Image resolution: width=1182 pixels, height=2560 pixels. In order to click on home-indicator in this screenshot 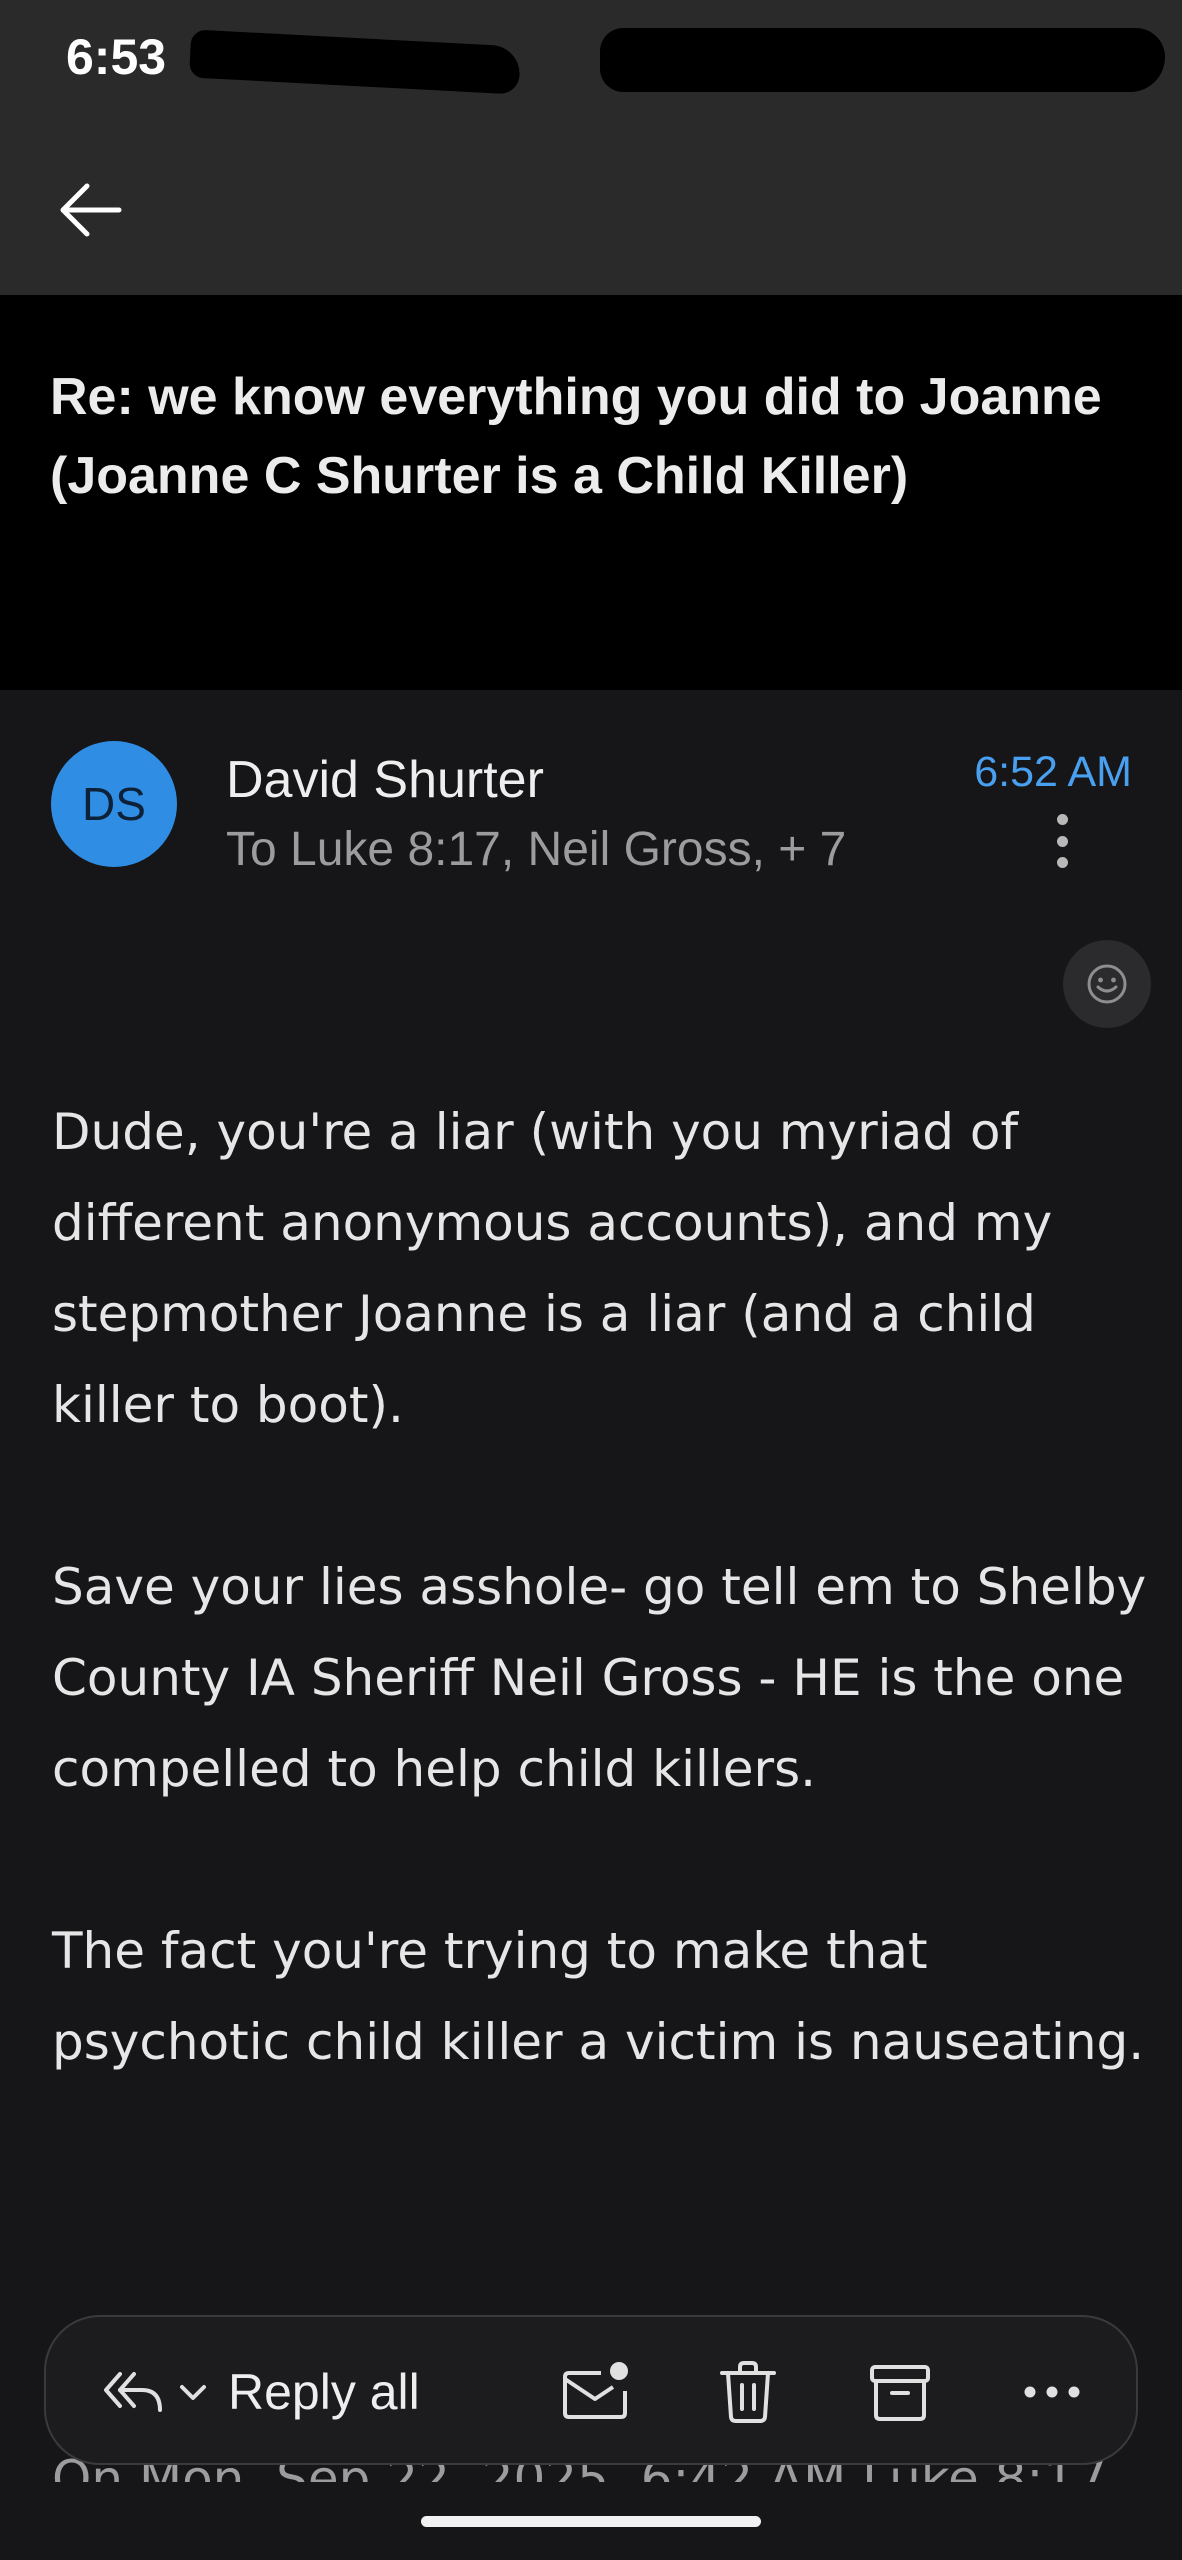, I will do `click(591, 2521)`.